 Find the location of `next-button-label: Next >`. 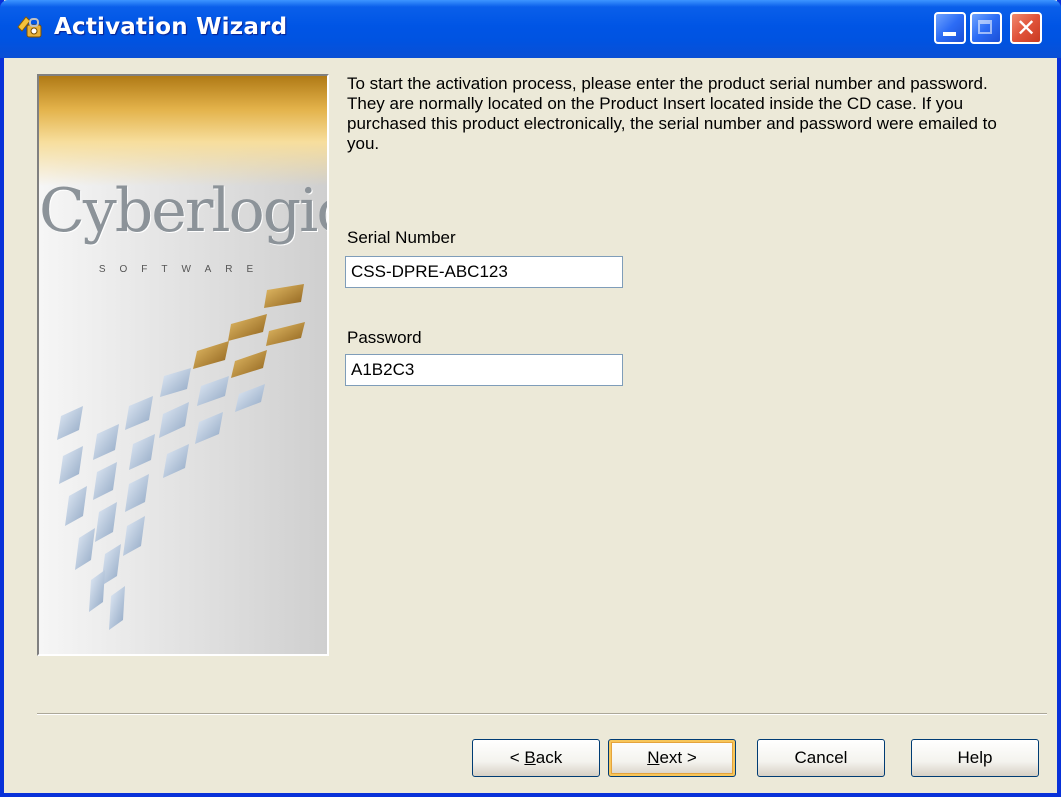

next-button-label: Next > is located at coordinates (672, 757).